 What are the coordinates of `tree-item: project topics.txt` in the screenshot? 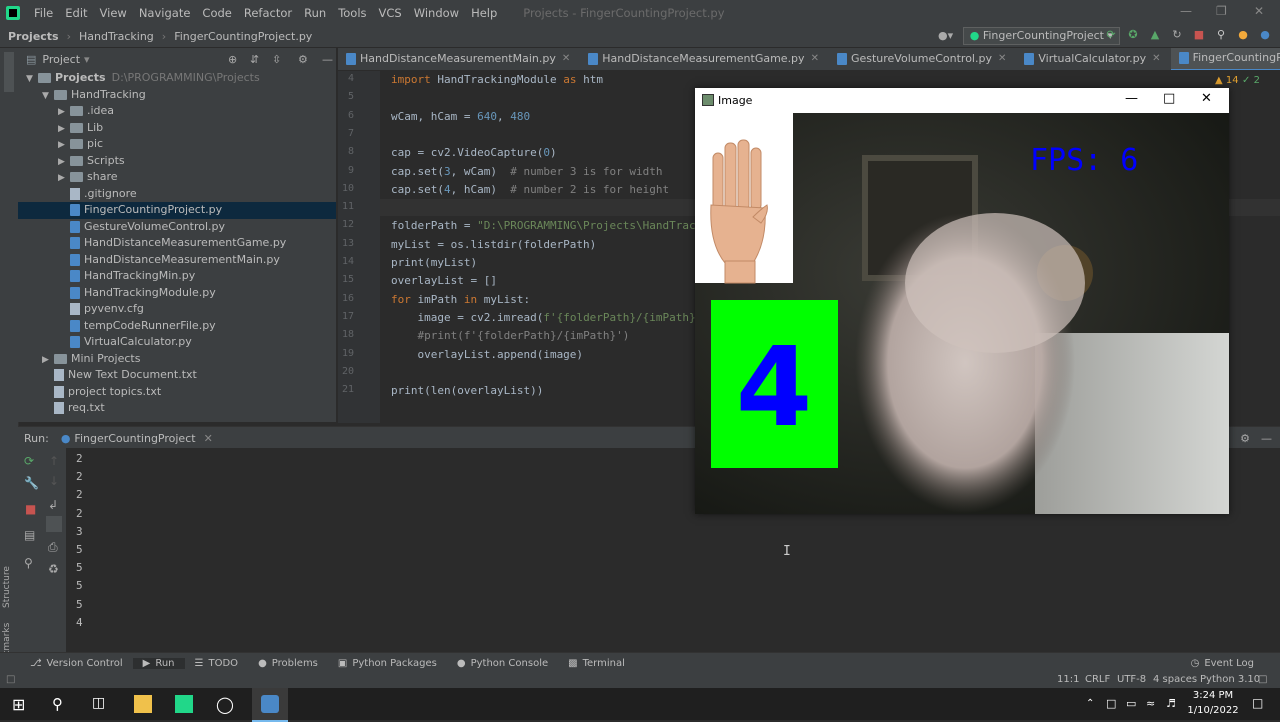 It's located at (177, 392).